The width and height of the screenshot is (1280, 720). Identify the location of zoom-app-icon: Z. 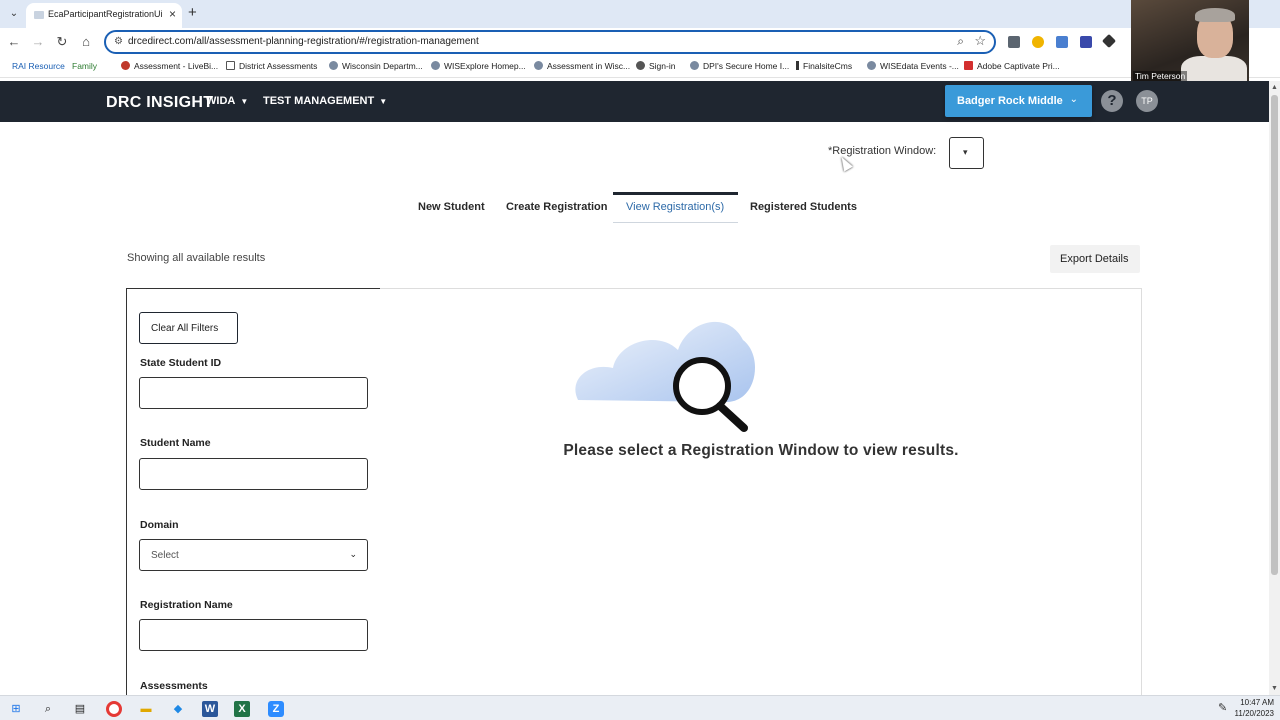
(276, 709).